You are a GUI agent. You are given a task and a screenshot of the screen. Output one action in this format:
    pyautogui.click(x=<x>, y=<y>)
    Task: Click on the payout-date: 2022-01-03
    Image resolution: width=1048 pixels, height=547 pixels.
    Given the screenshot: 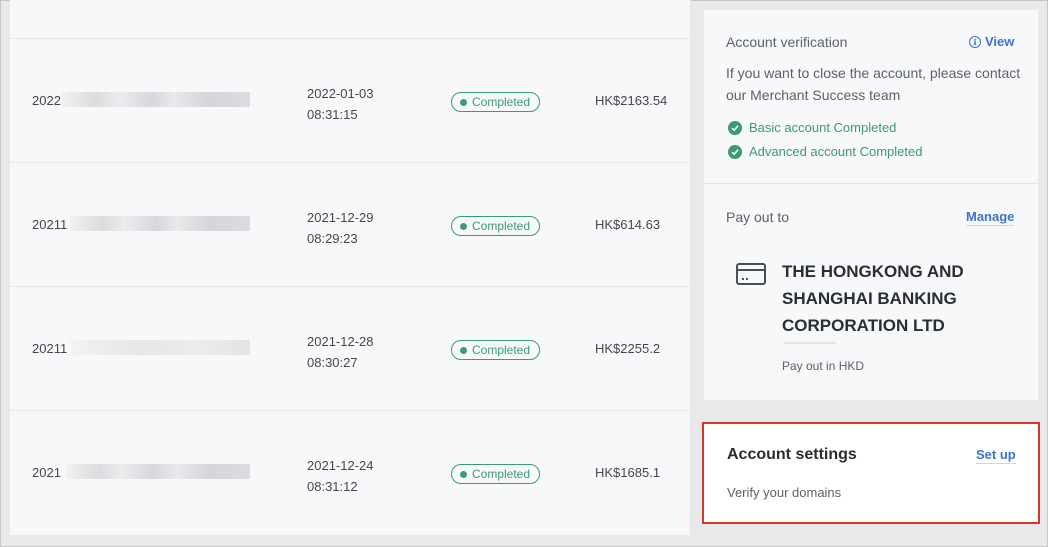 What is the action you would take?
    pyautogui.click(x=340, y=93)
    